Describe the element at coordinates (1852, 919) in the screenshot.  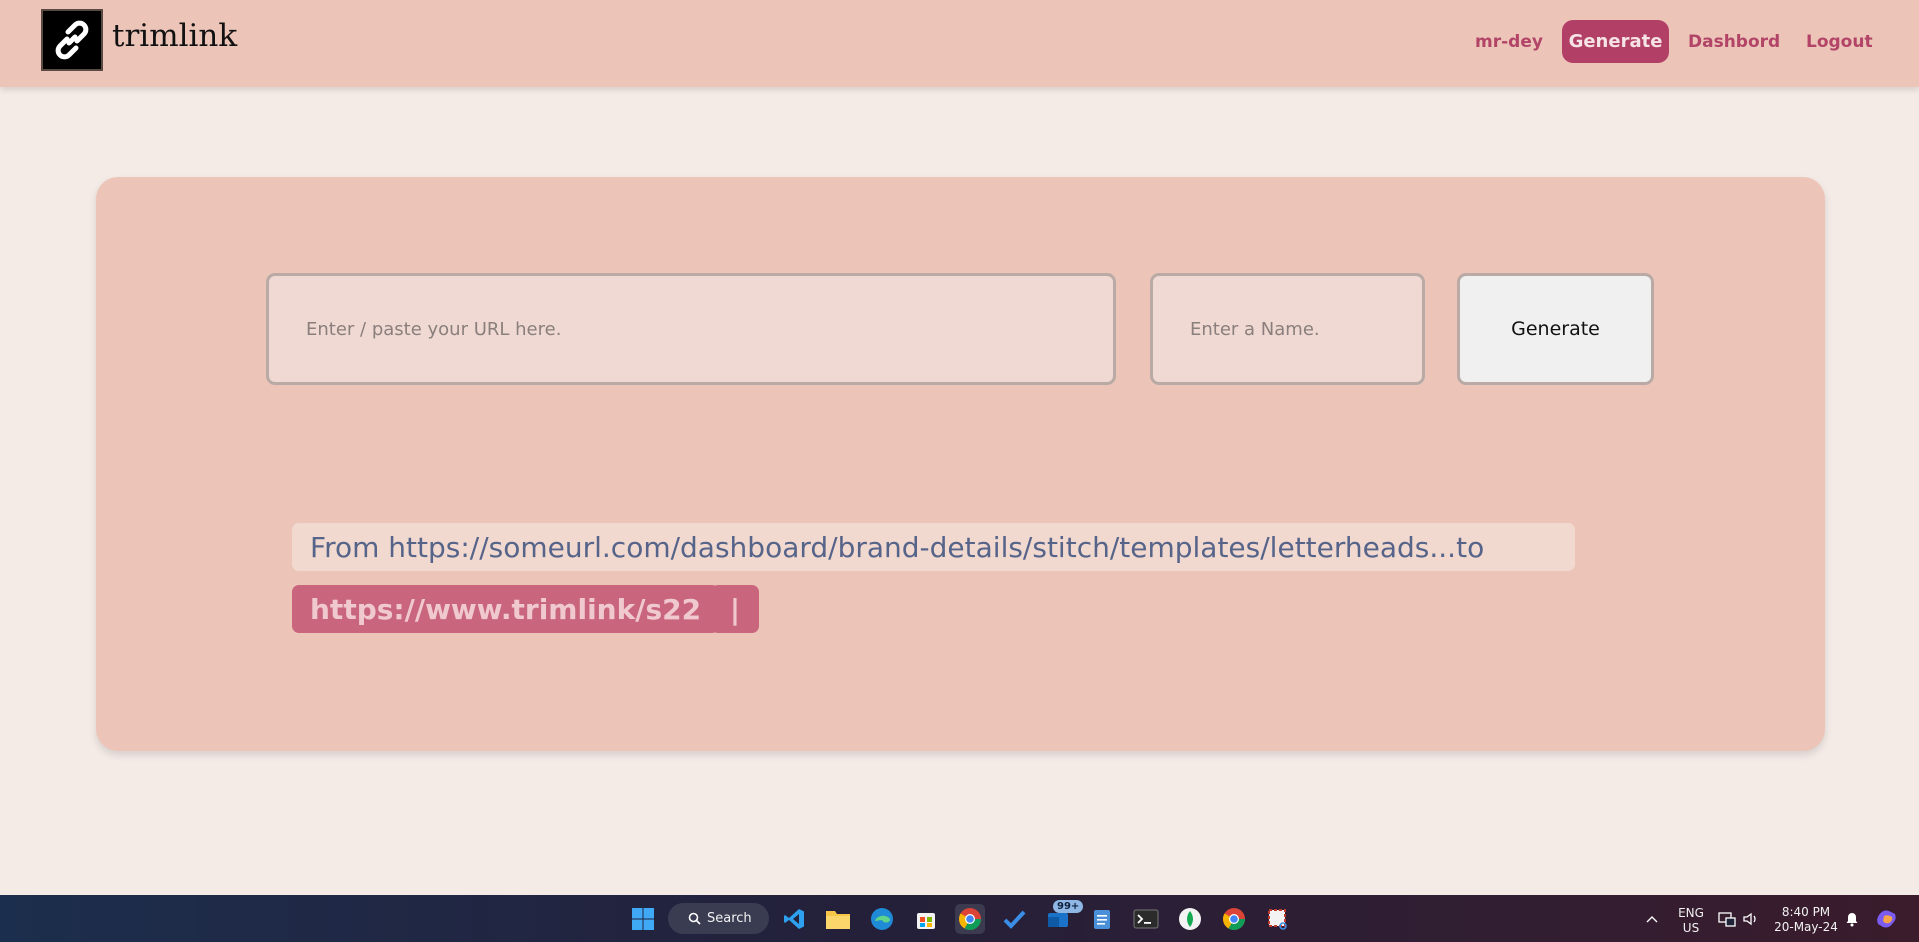
I see `bell-icon` at that location.